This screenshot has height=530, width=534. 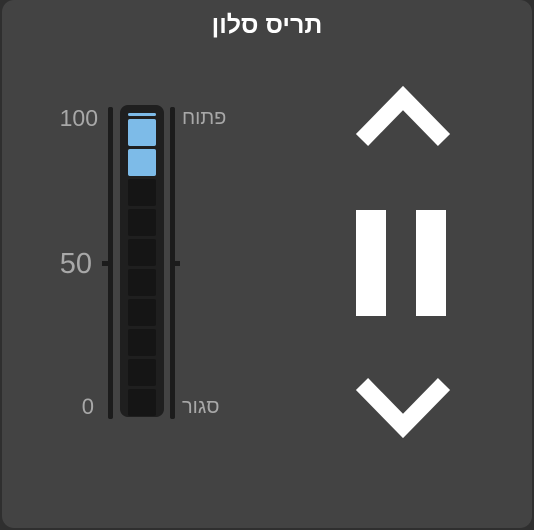 I want to click on chevron-up-icon, so click(x=403, y=115).